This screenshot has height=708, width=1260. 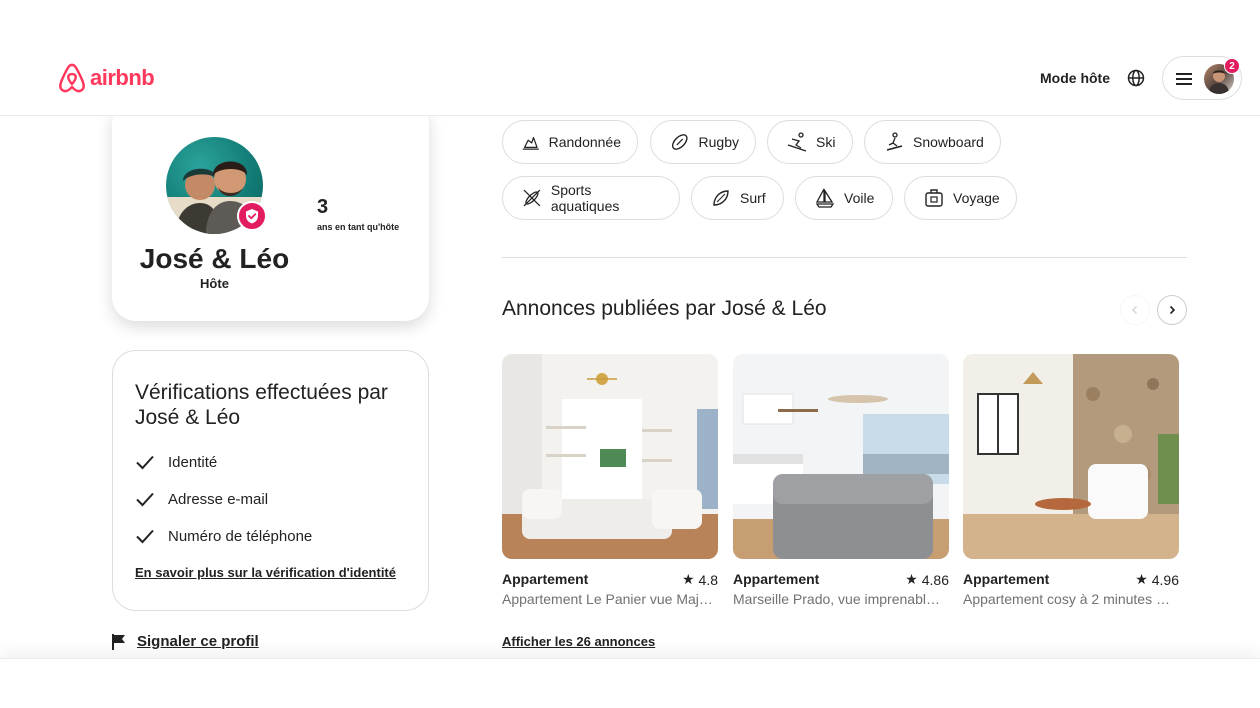 What do you see at coordinates (826, 142) in the screenshot?
I see `interest-label: Ski` at bounding box center [826, 142].